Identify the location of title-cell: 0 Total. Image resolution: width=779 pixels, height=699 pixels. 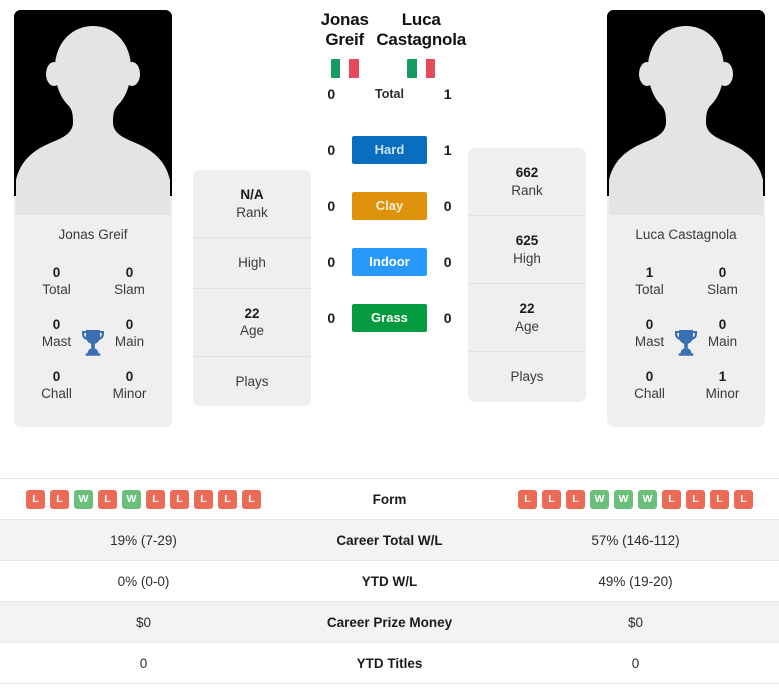
(56, 282).